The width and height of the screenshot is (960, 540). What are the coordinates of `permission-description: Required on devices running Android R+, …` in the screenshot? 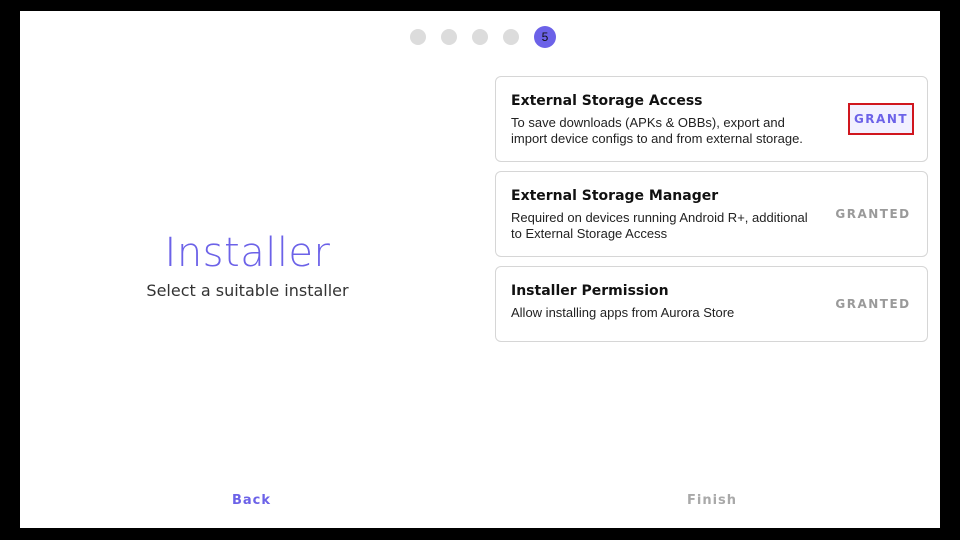 It's located at (659, 225).